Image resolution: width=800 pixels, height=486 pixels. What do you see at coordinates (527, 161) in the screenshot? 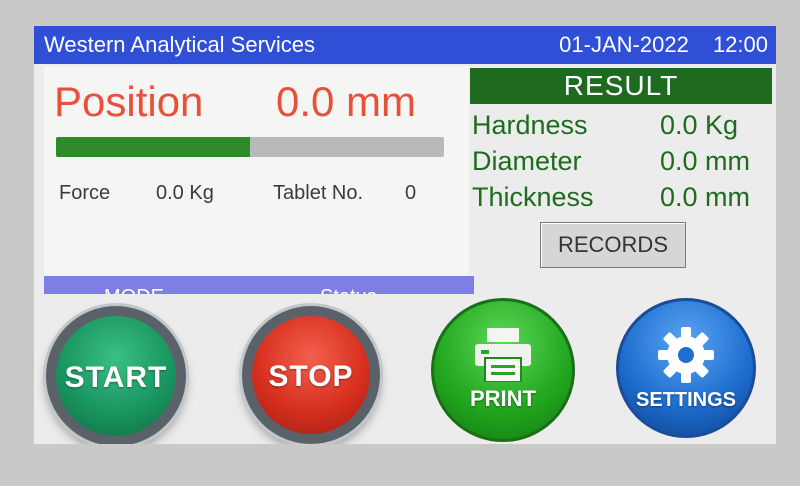
I see `result-label: Diameter` at bounding box center [527, 161].